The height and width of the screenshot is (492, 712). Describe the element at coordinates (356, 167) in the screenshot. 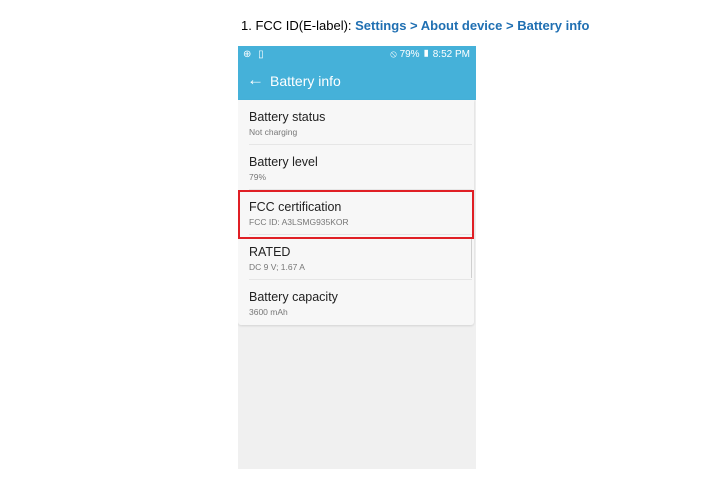

I see `list-item-battery-level: Battery level 79%` at that location.